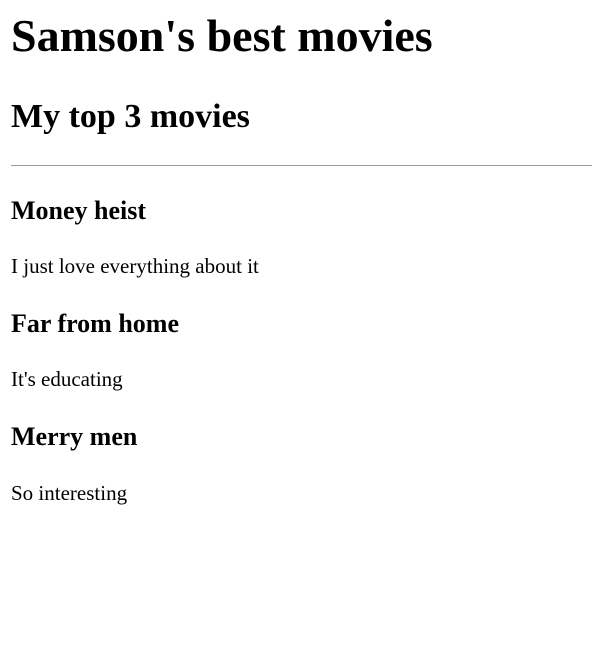  I want to click on movie-comment: I just love everything about it, so click(135, 266).